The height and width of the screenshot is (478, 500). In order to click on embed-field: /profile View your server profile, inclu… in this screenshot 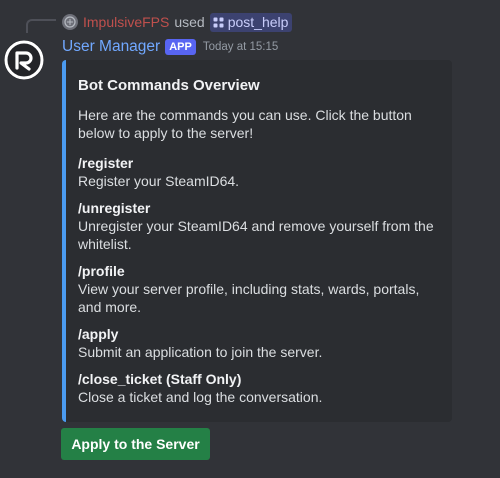, I will do `click(257, 289)`.